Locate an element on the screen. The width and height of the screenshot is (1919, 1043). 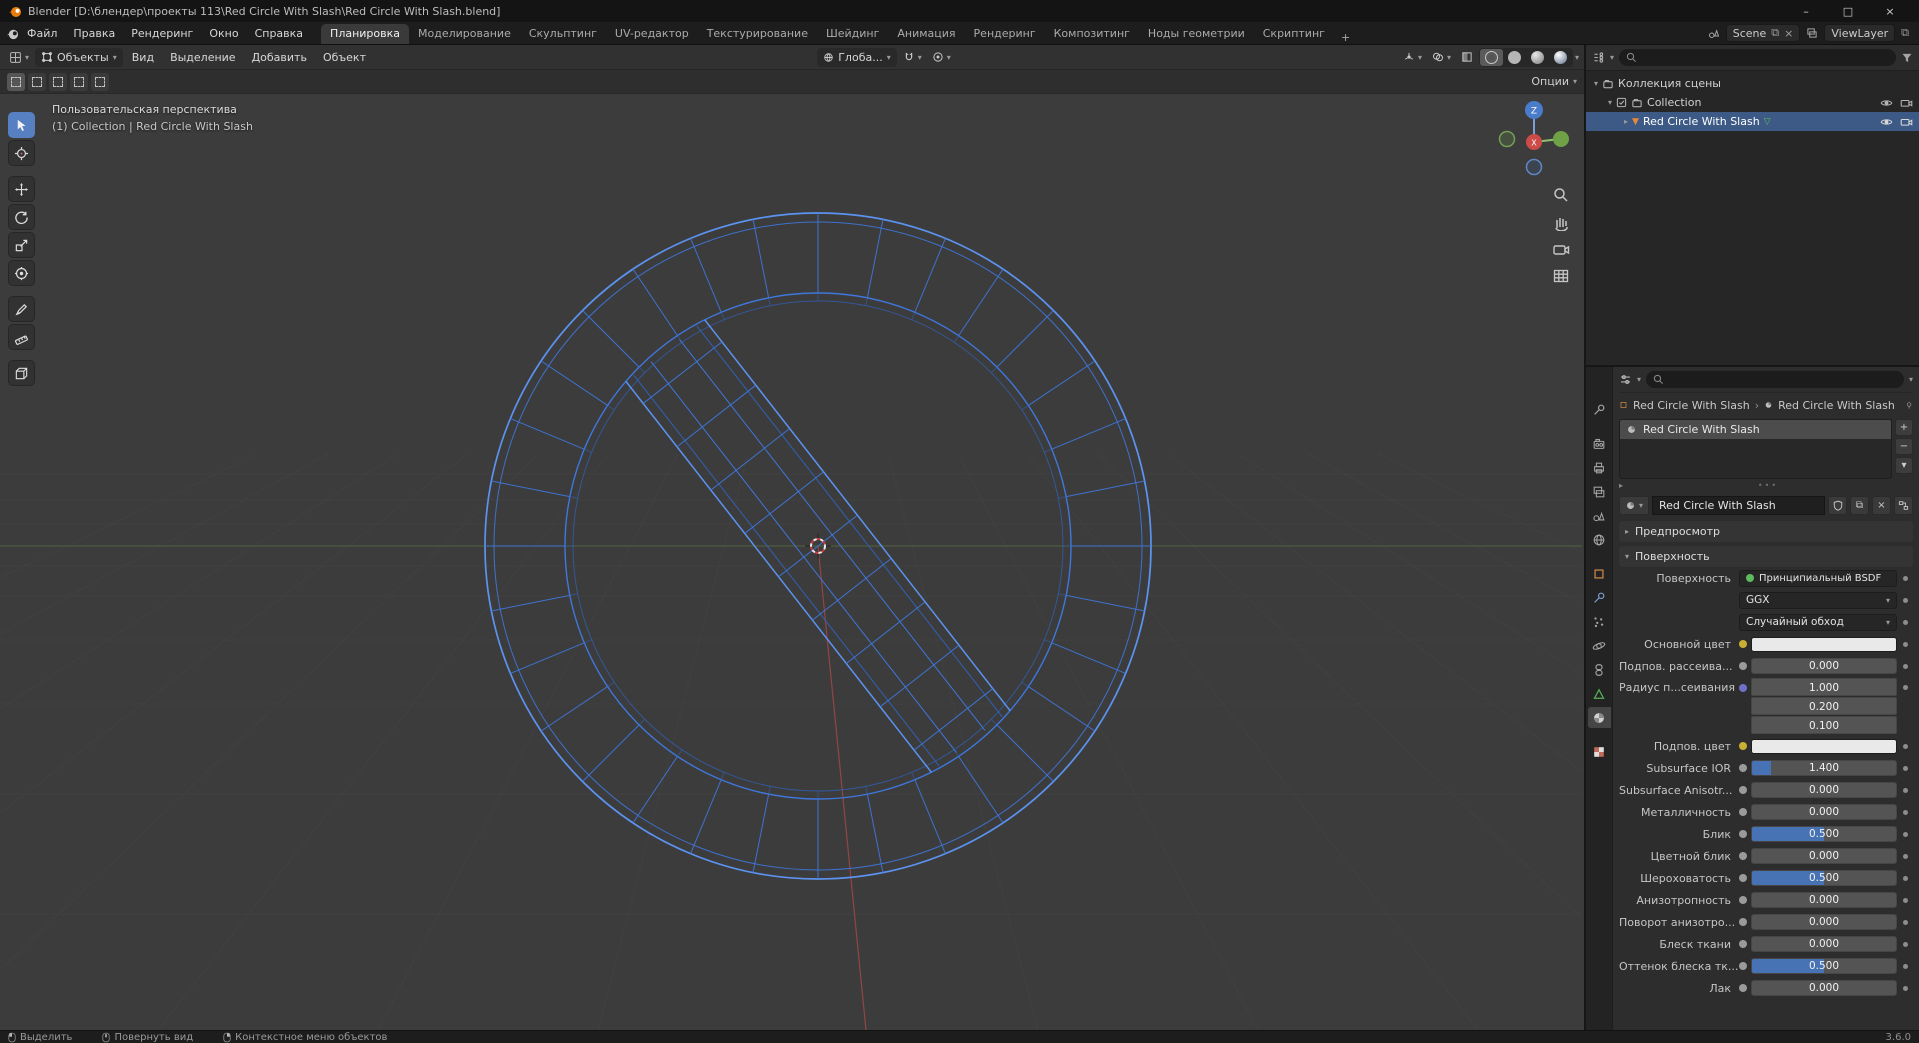
scene-browse-icon is located at coordinates (1714, 33).